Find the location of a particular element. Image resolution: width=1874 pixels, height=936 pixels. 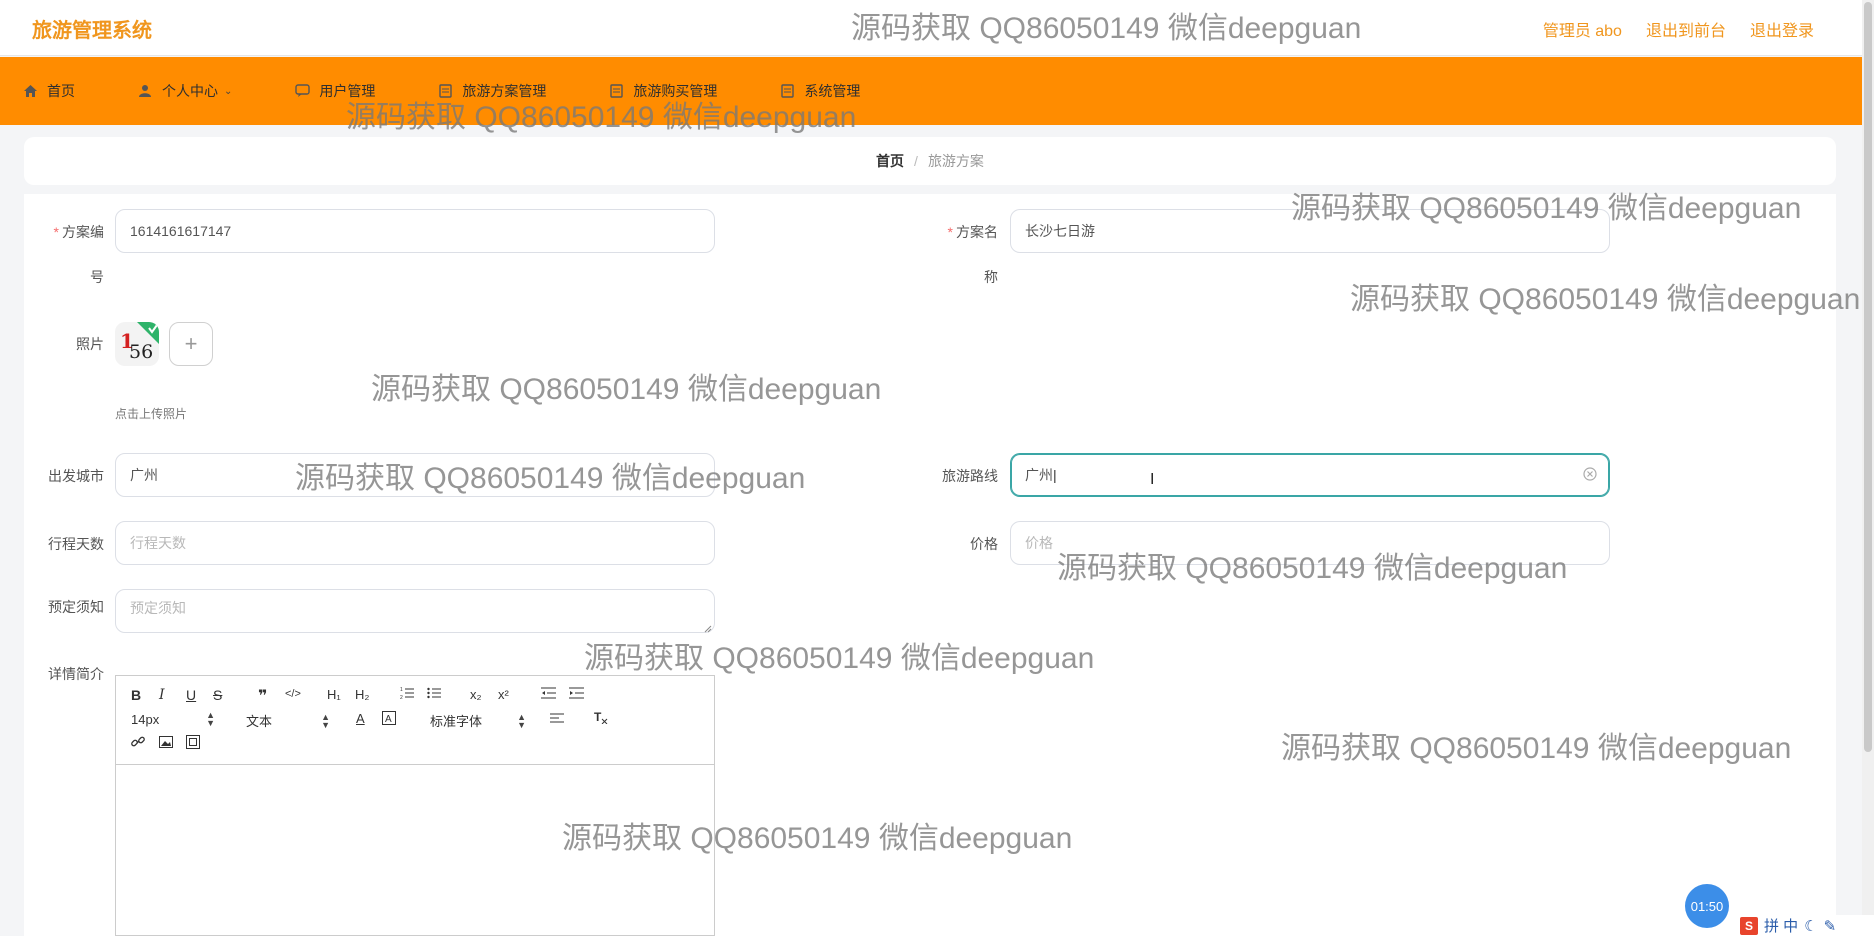

nav-label: 旅游购买管理 is located at coordinates (675, 91).